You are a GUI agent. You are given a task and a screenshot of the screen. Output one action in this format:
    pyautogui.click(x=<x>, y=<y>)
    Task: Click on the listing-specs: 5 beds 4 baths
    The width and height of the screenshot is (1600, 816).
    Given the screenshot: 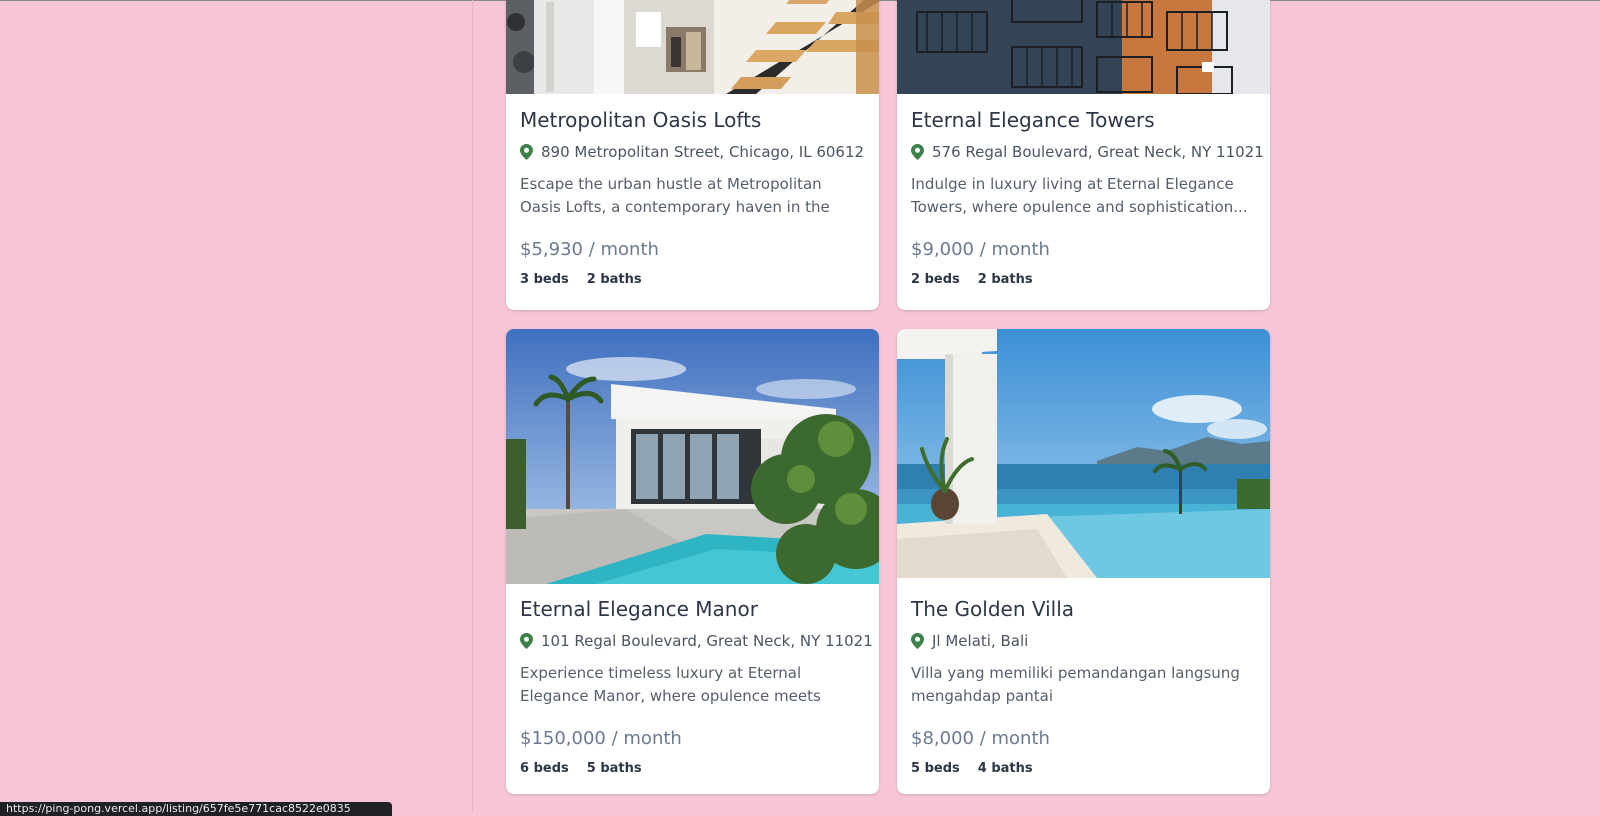 What is the action you would take?
    pyautogui.click(x=1083, y=769)
    